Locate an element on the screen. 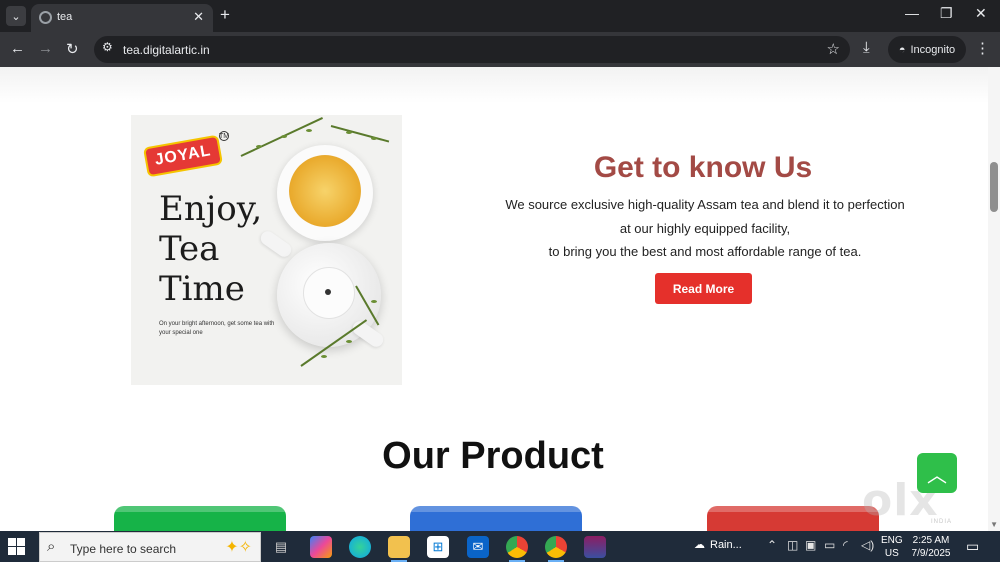 Image resolution: width=1000 pixels, height=562 pixels. herb-sprig is located at coordinates (360, 134).